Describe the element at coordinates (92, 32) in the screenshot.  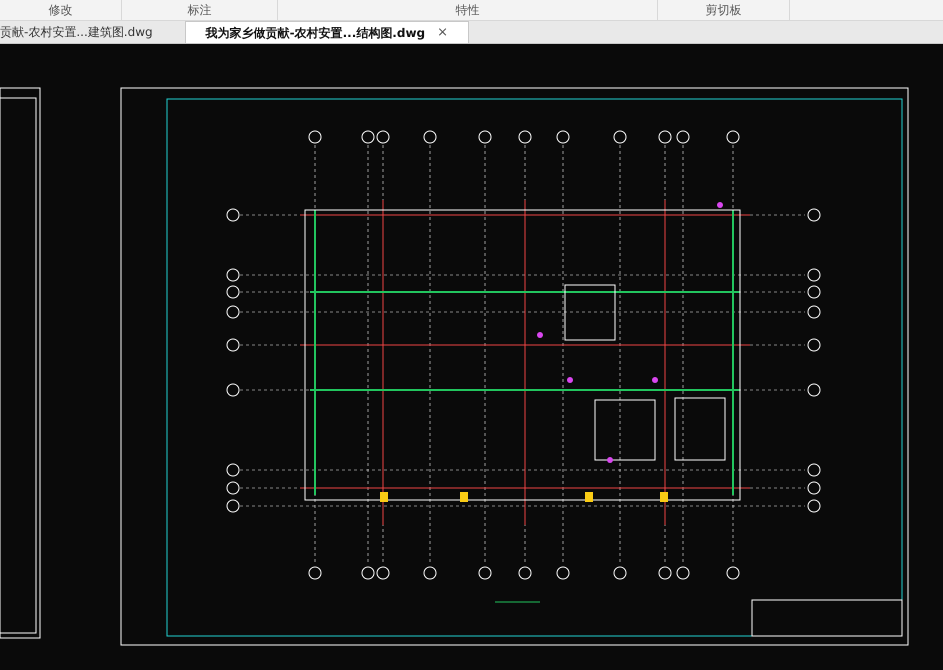
I see `file-tab: 贡献-农村安置...建筑图.dwg` at that location.